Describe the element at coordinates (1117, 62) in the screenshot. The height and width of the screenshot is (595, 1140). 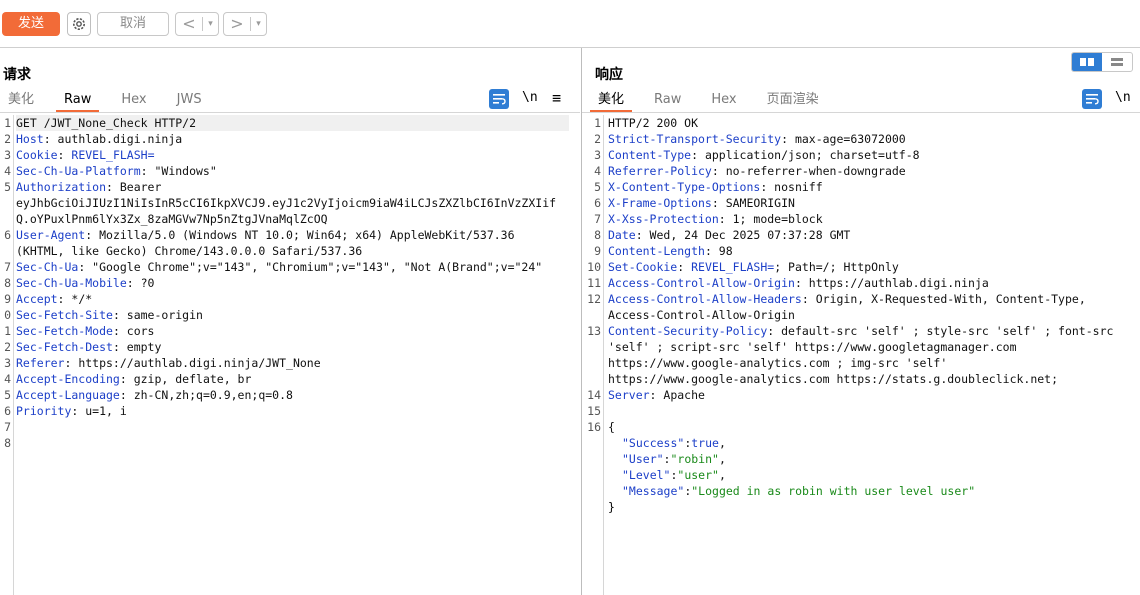
I see `stacked-view-button` at that location.